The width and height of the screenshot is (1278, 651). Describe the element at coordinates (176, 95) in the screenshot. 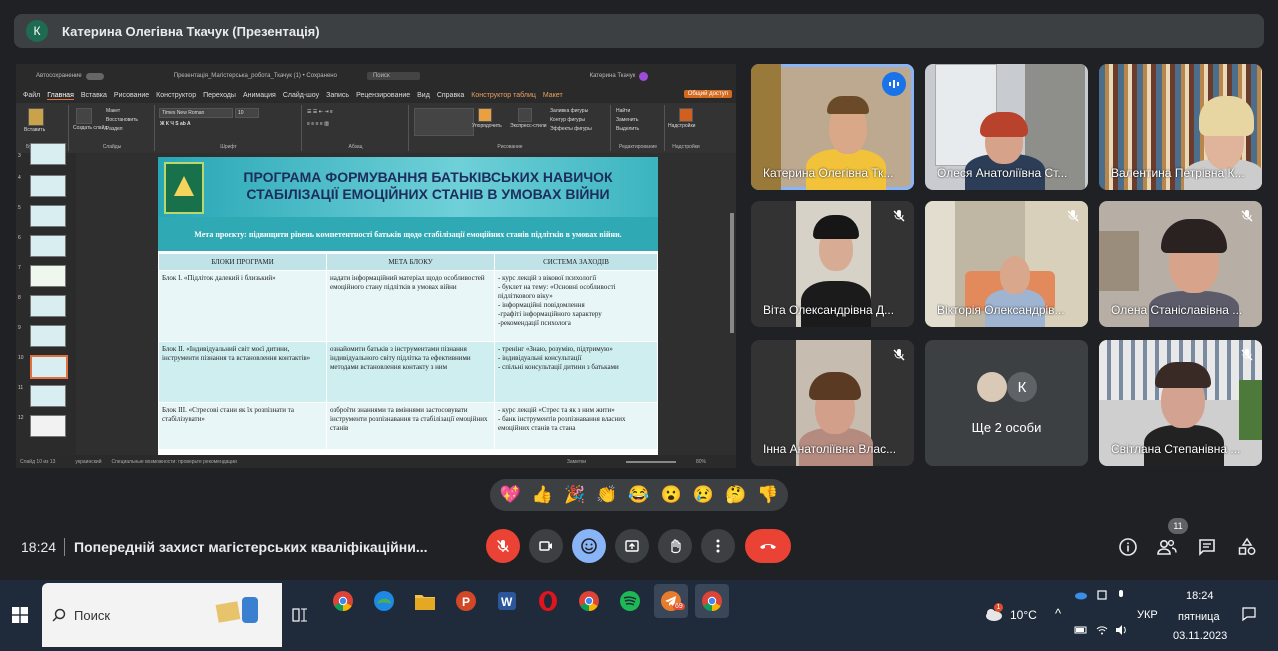

I see `menu-design: Конструктор` at that location.